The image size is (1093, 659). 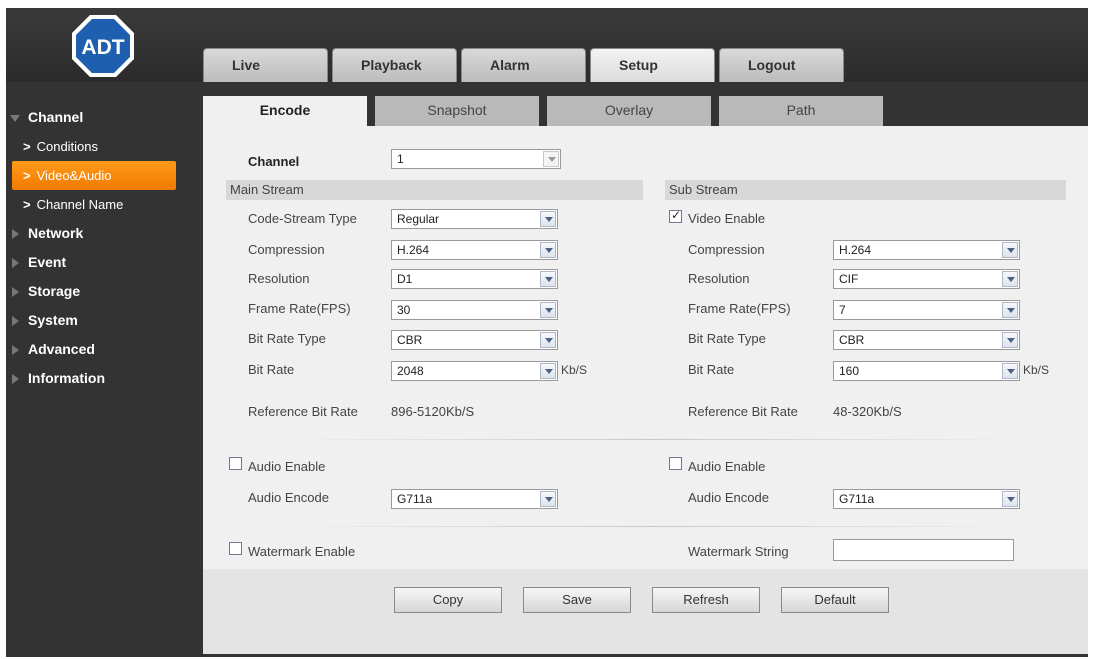 What do you see at coordinates (235, 463) in the screenshot?
I see `main-audio-enable-checkbox` at bounding box center [235, 463].